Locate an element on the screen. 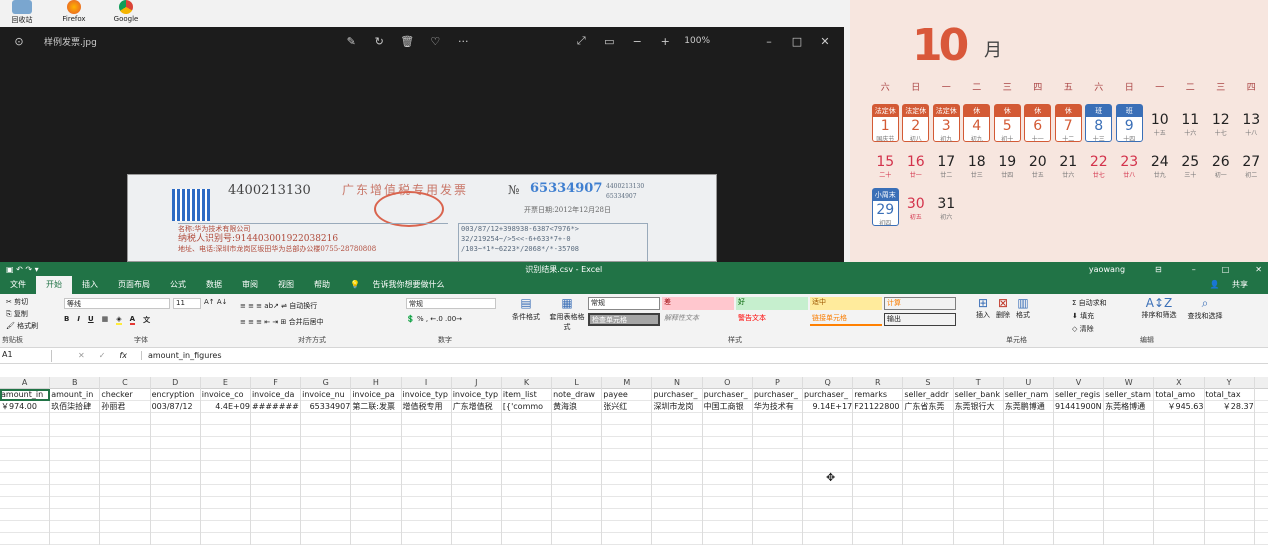  calendar-day: 24 廿九 is located at coordinates (1160, 165).